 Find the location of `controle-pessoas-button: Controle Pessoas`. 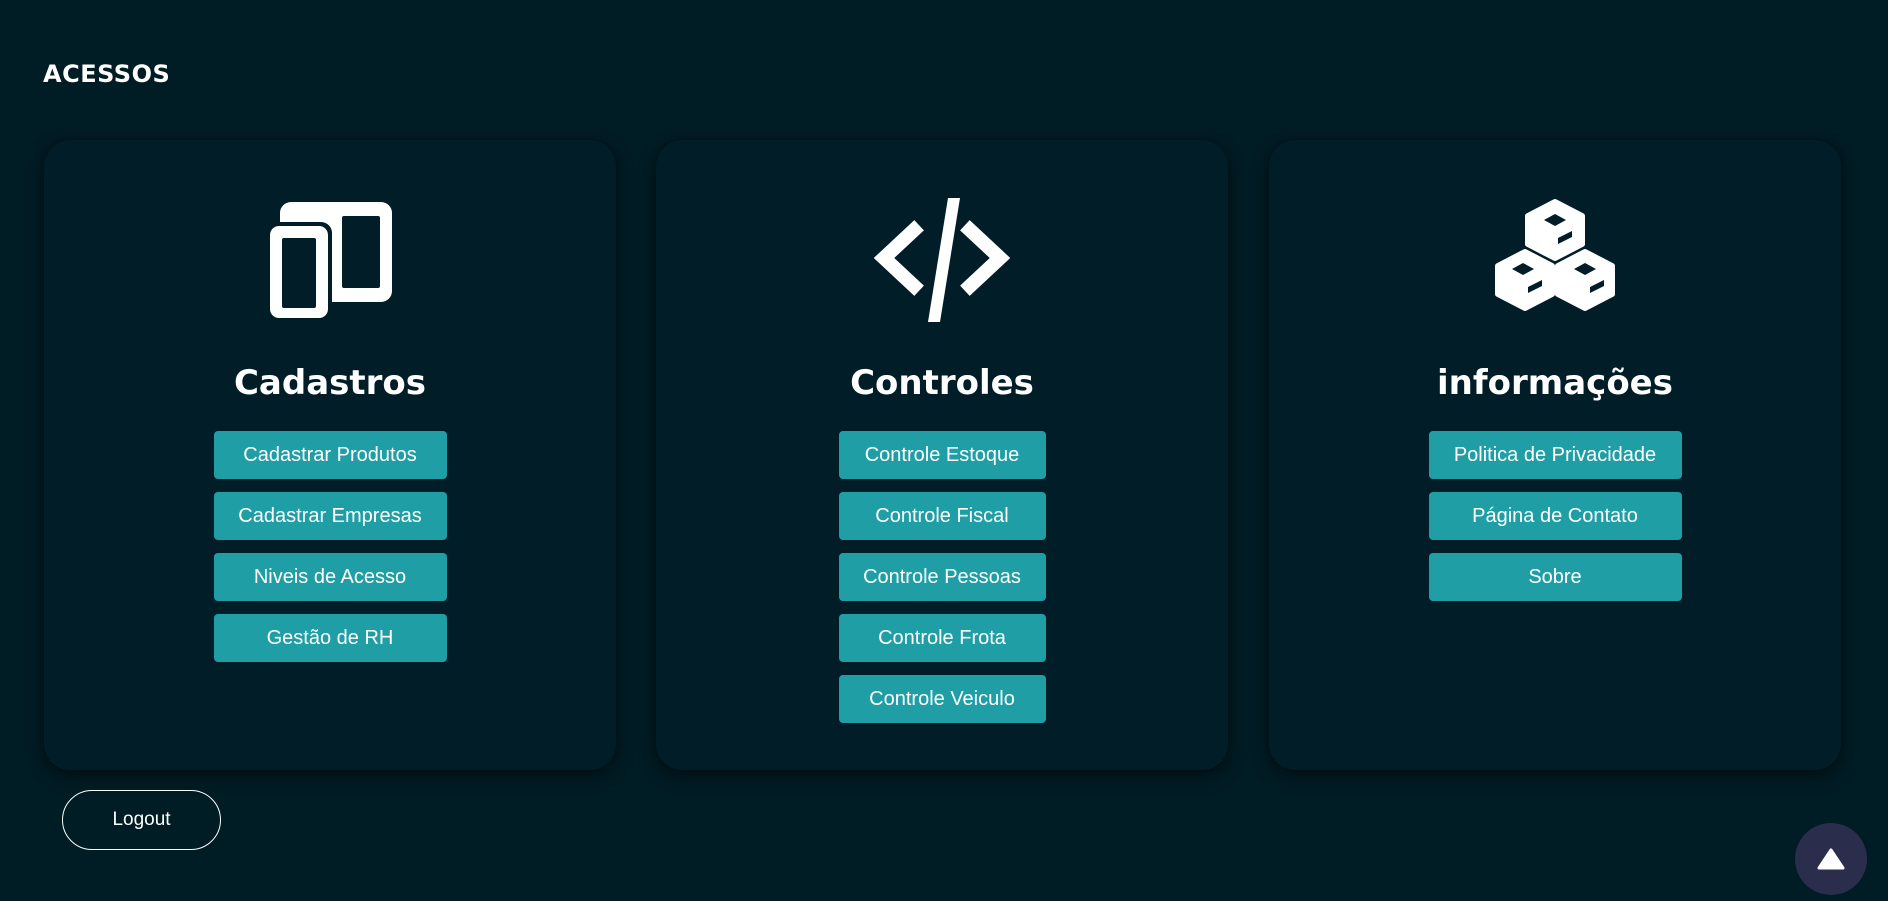

controle-pessoas-button: Controle Pessoas is located at coordinates (942, 577).